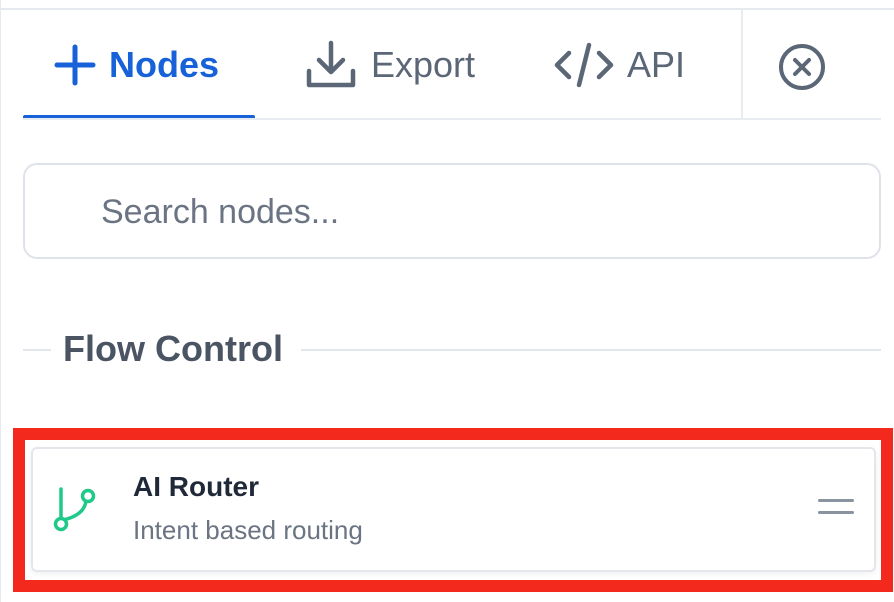 Image resolution: width=894 pixels, height=602 pixels. What do you see at coordinates (423, 64) in the screenshot?
I see `tab-export-label: Export` at bounding box center [423, 64].